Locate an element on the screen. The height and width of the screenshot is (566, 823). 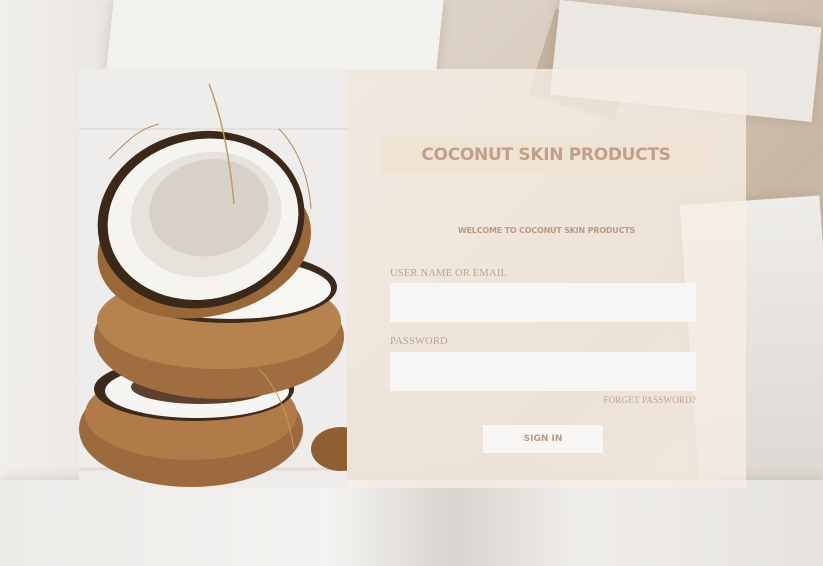
brand-title-box: COCONUT SKIN PRODUCTS is located at coordinates (546, 155).